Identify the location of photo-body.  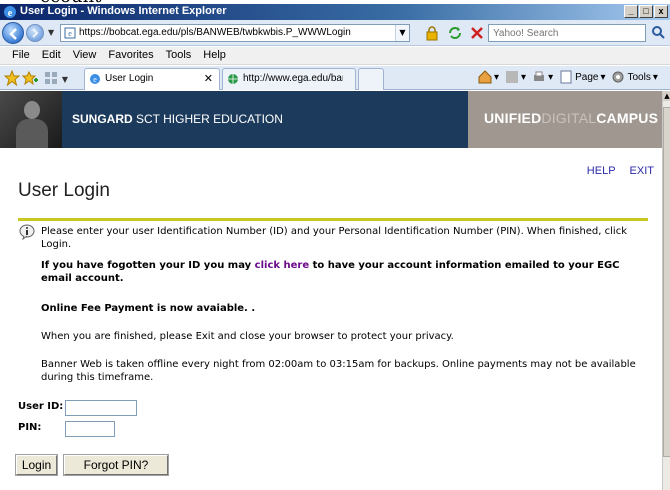
(32, 133).